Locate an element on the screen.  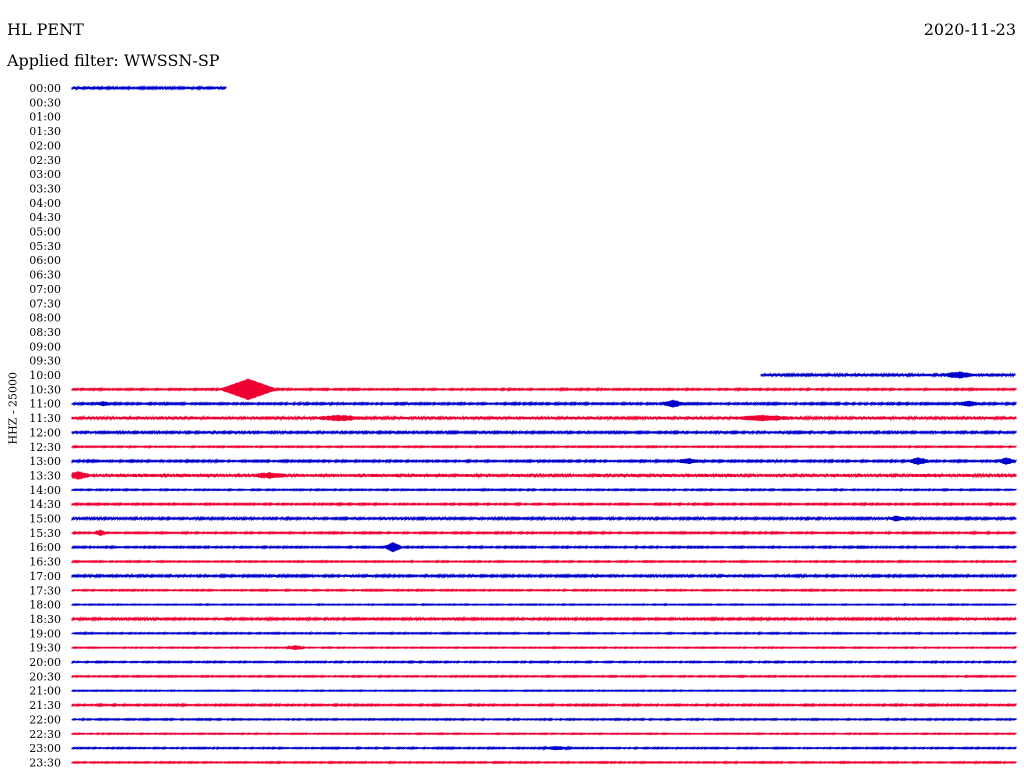
row-label: 03:30 is located at coordinates (45, 188).